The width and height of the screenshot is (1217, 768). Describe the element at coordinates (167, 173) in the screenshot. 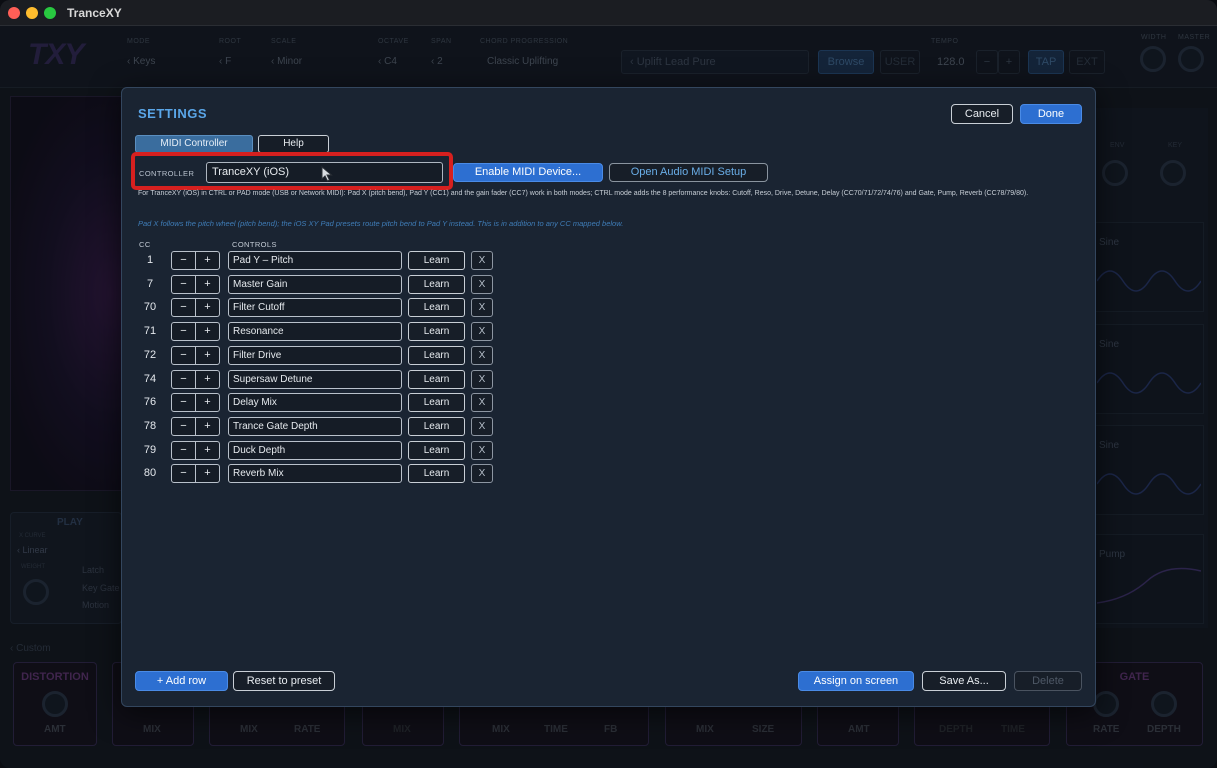

I see `controller-label: CONTROLLER` at that location.